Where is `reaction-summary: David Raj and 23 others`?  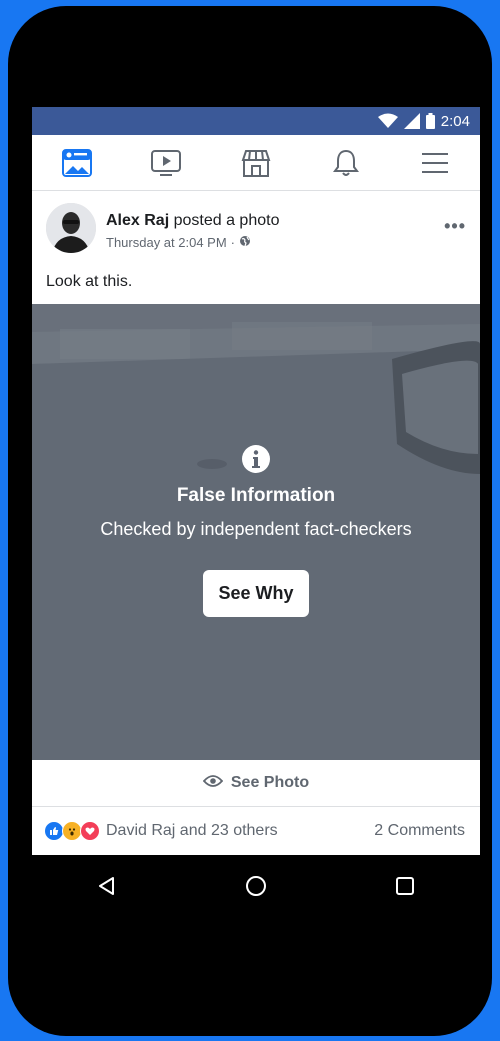 reaction-summary: David Raj and 23 others is located at coordinates (192, 831).